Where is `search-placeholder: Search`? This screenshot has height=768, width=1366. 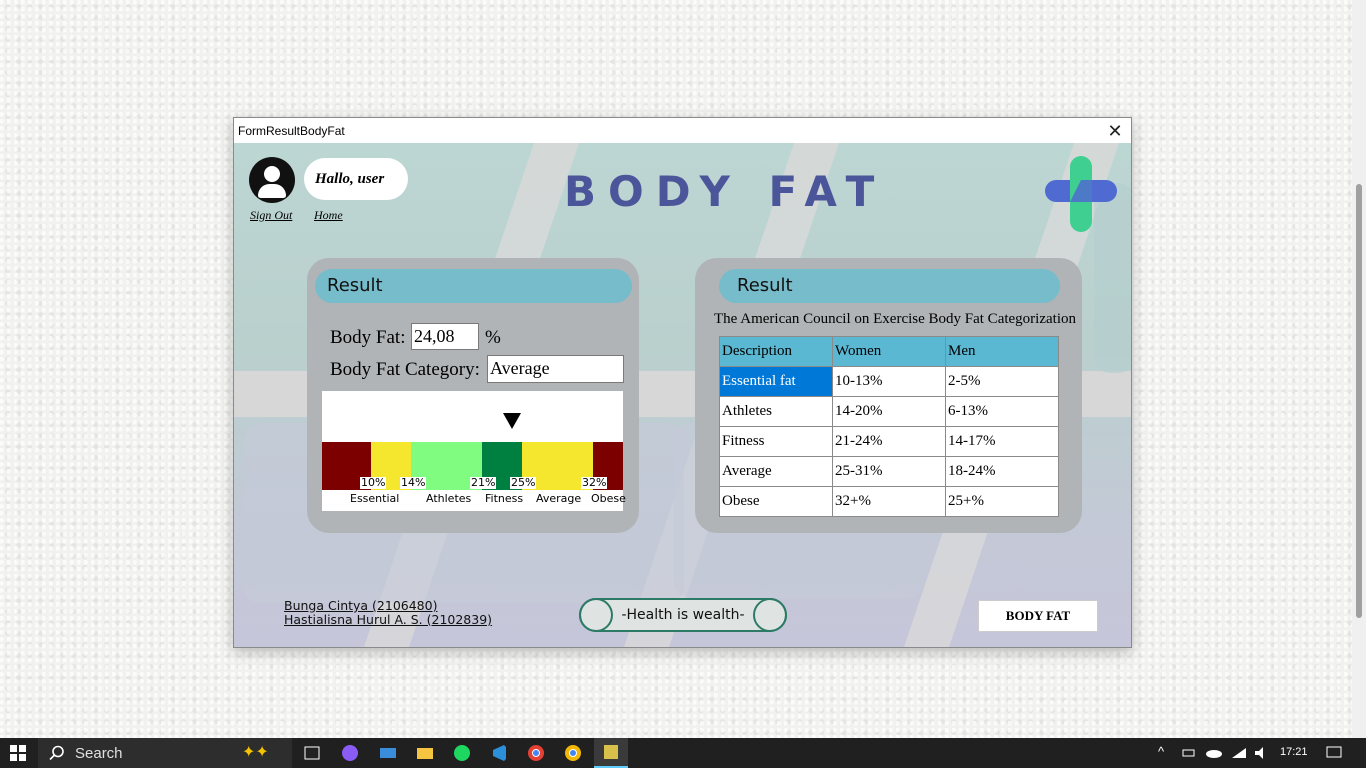 search-placeholder: Search is located at coordinates (99, 753).